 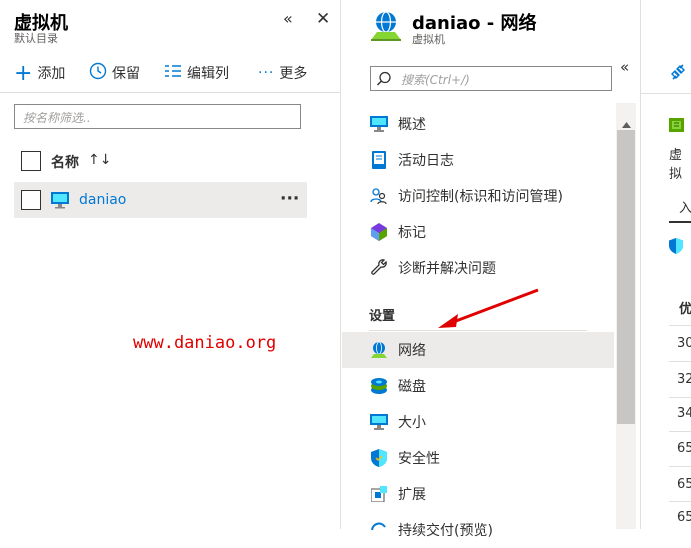 I want to click on collapse-menu-icon: «, so click(x=624, y=67).